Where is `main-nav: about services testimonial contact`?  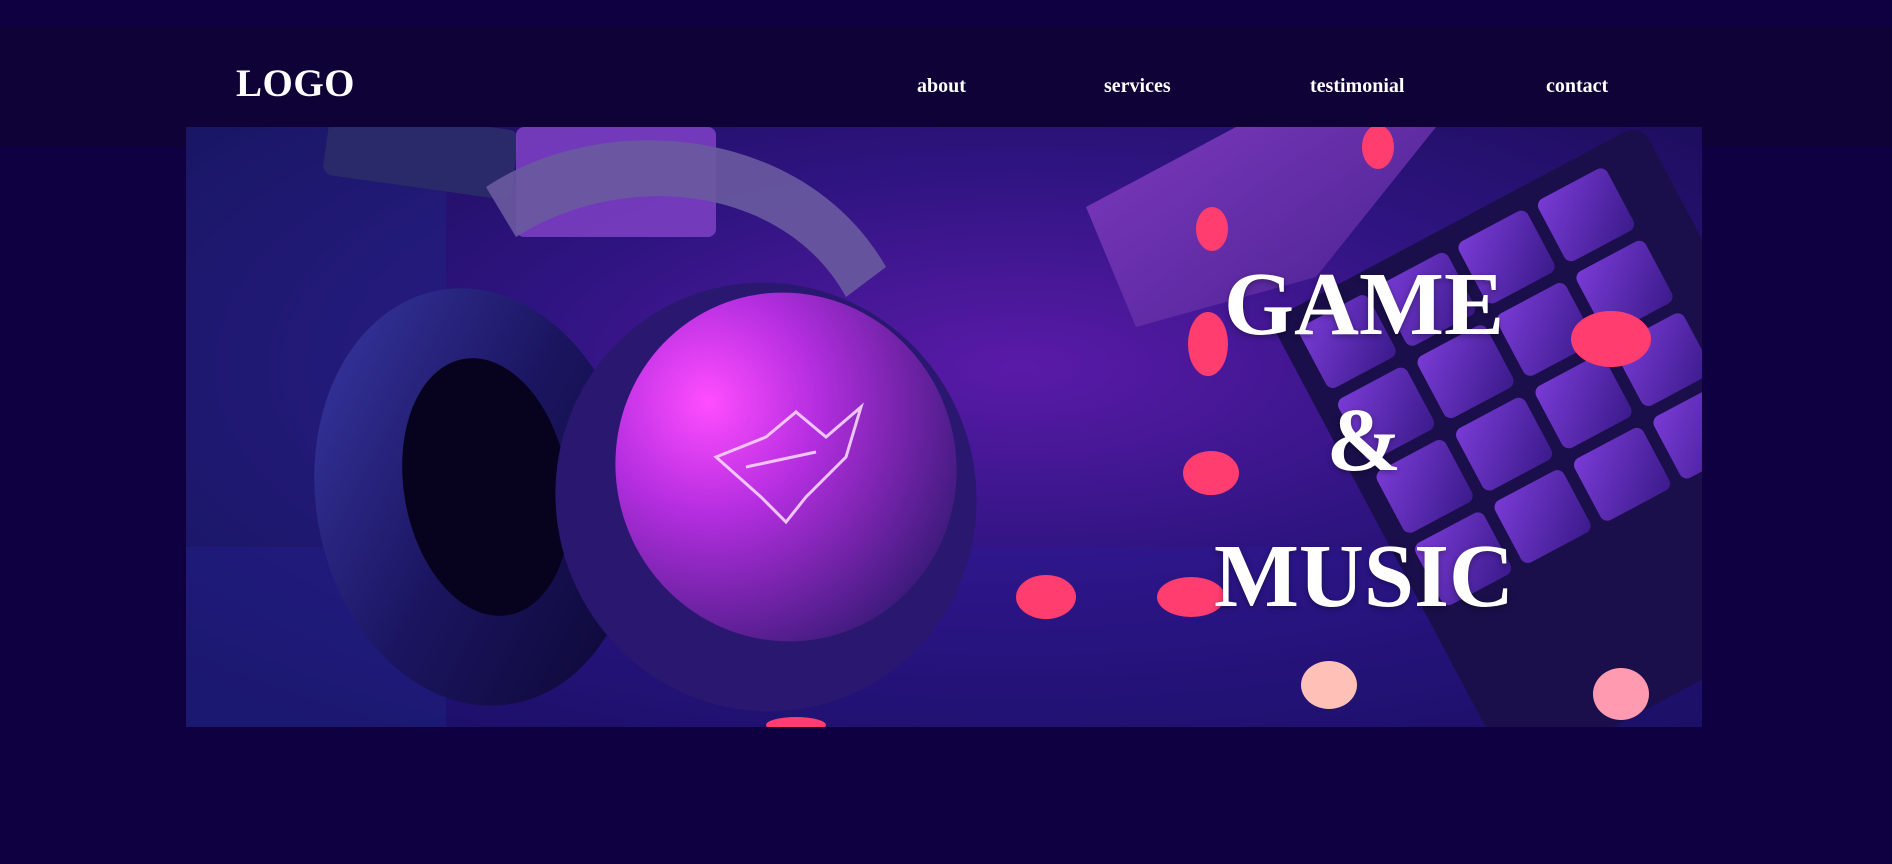
main-nav: about services testimonial contact is located at coordinates (946, 90).